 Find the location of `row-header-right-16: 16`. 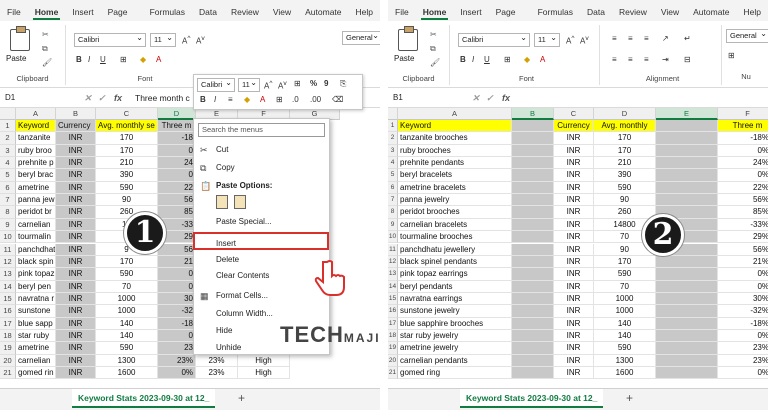

row-header-right-16: 16 is located at coordinates (393, 311).